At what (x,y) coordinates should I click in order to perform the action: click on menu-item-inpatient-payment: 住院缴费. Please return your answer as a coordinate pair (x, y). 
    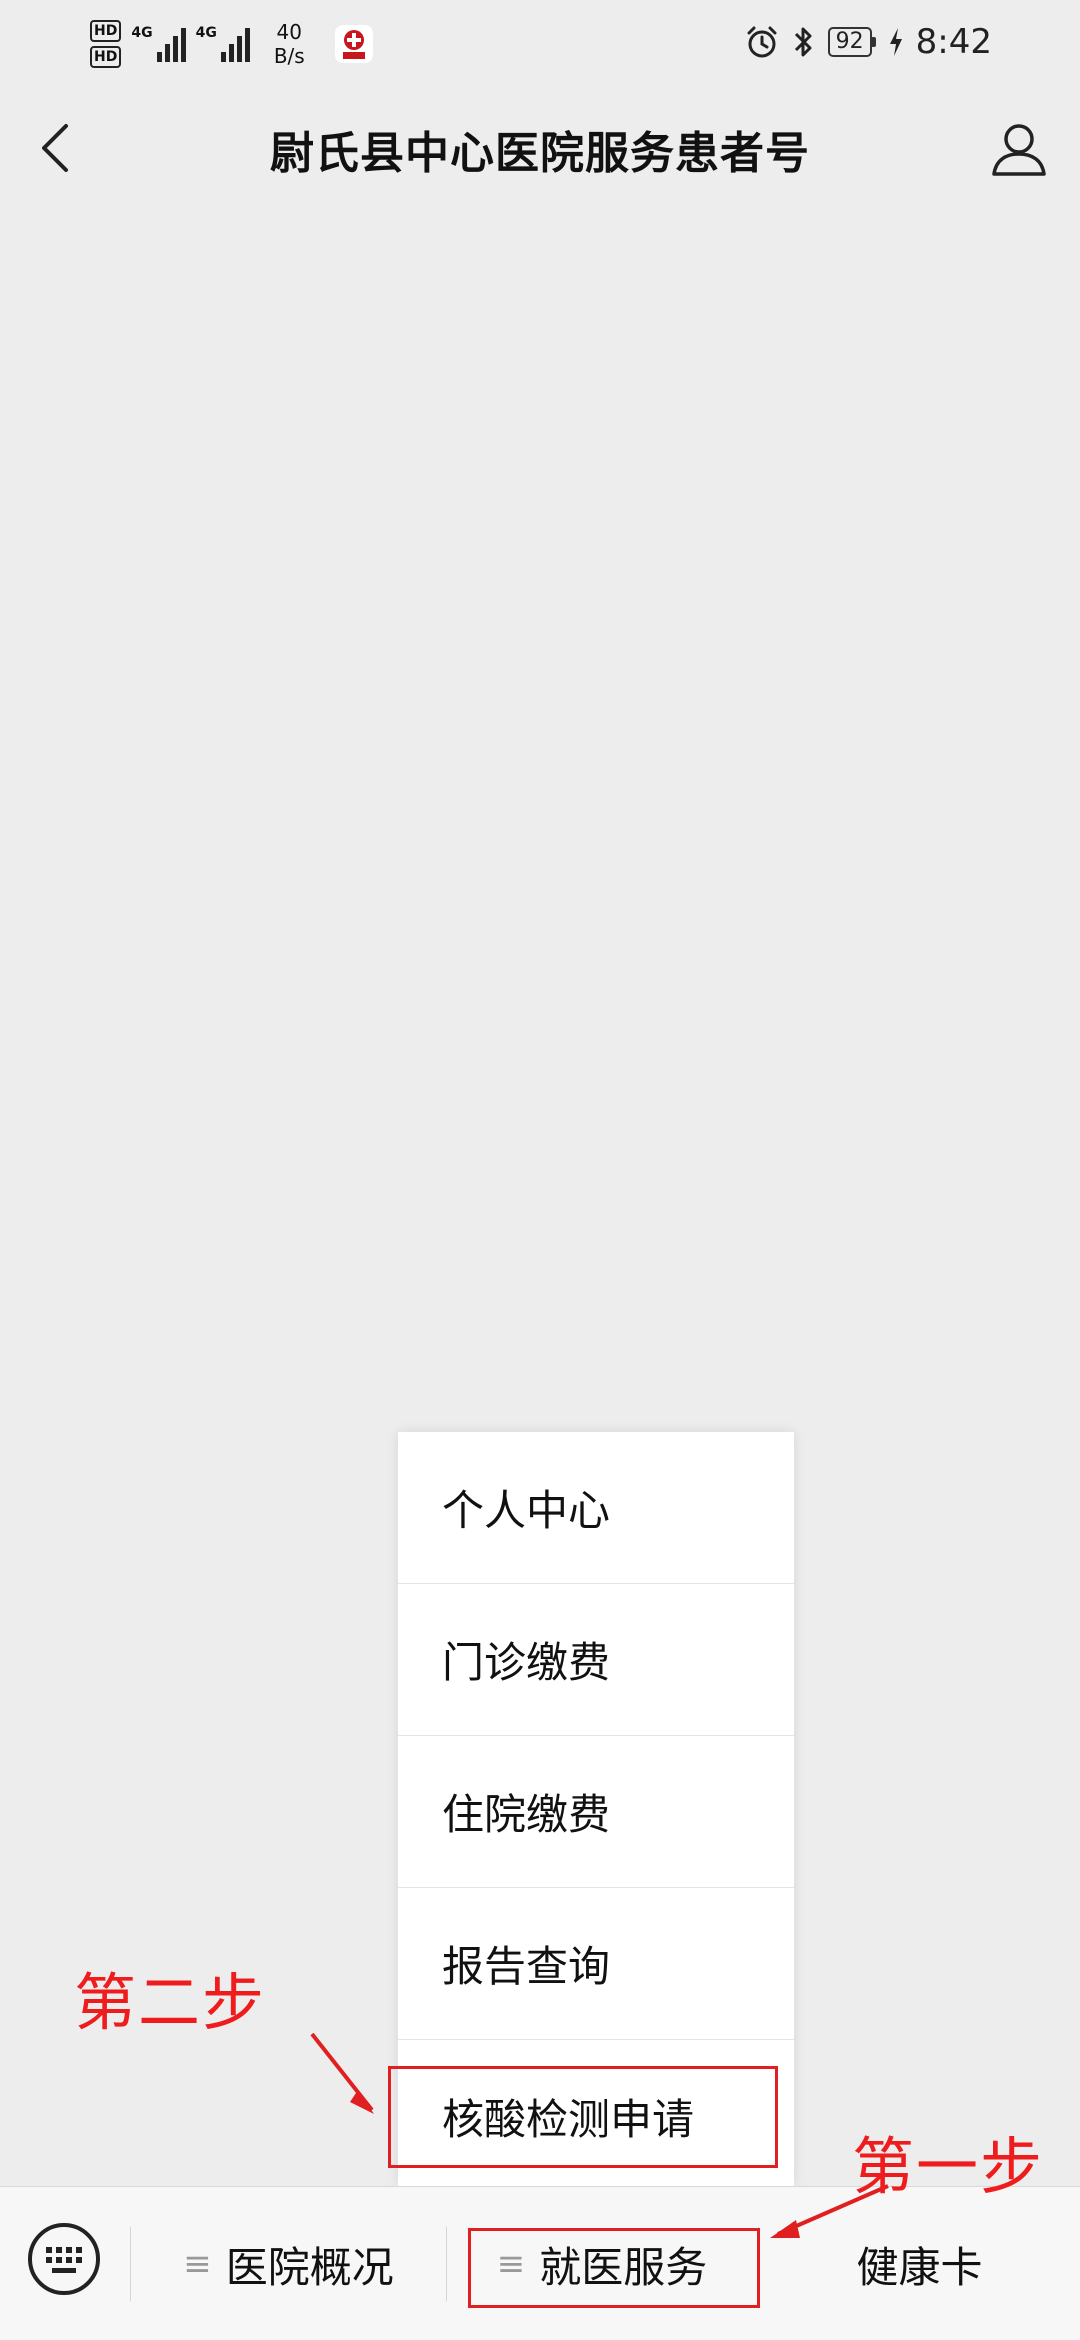
    Looking at the image, I should click on (596, 1812).